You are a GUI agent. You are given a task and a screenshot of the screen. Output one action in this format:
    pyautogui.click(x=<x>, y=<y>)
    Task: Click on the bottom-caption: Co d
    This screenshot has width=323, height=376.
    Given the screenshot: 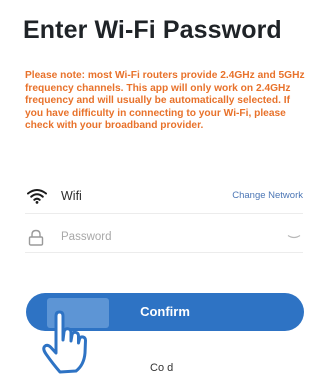 What is the action you would take?
    pyautogui.click(x=162, y=368)
    